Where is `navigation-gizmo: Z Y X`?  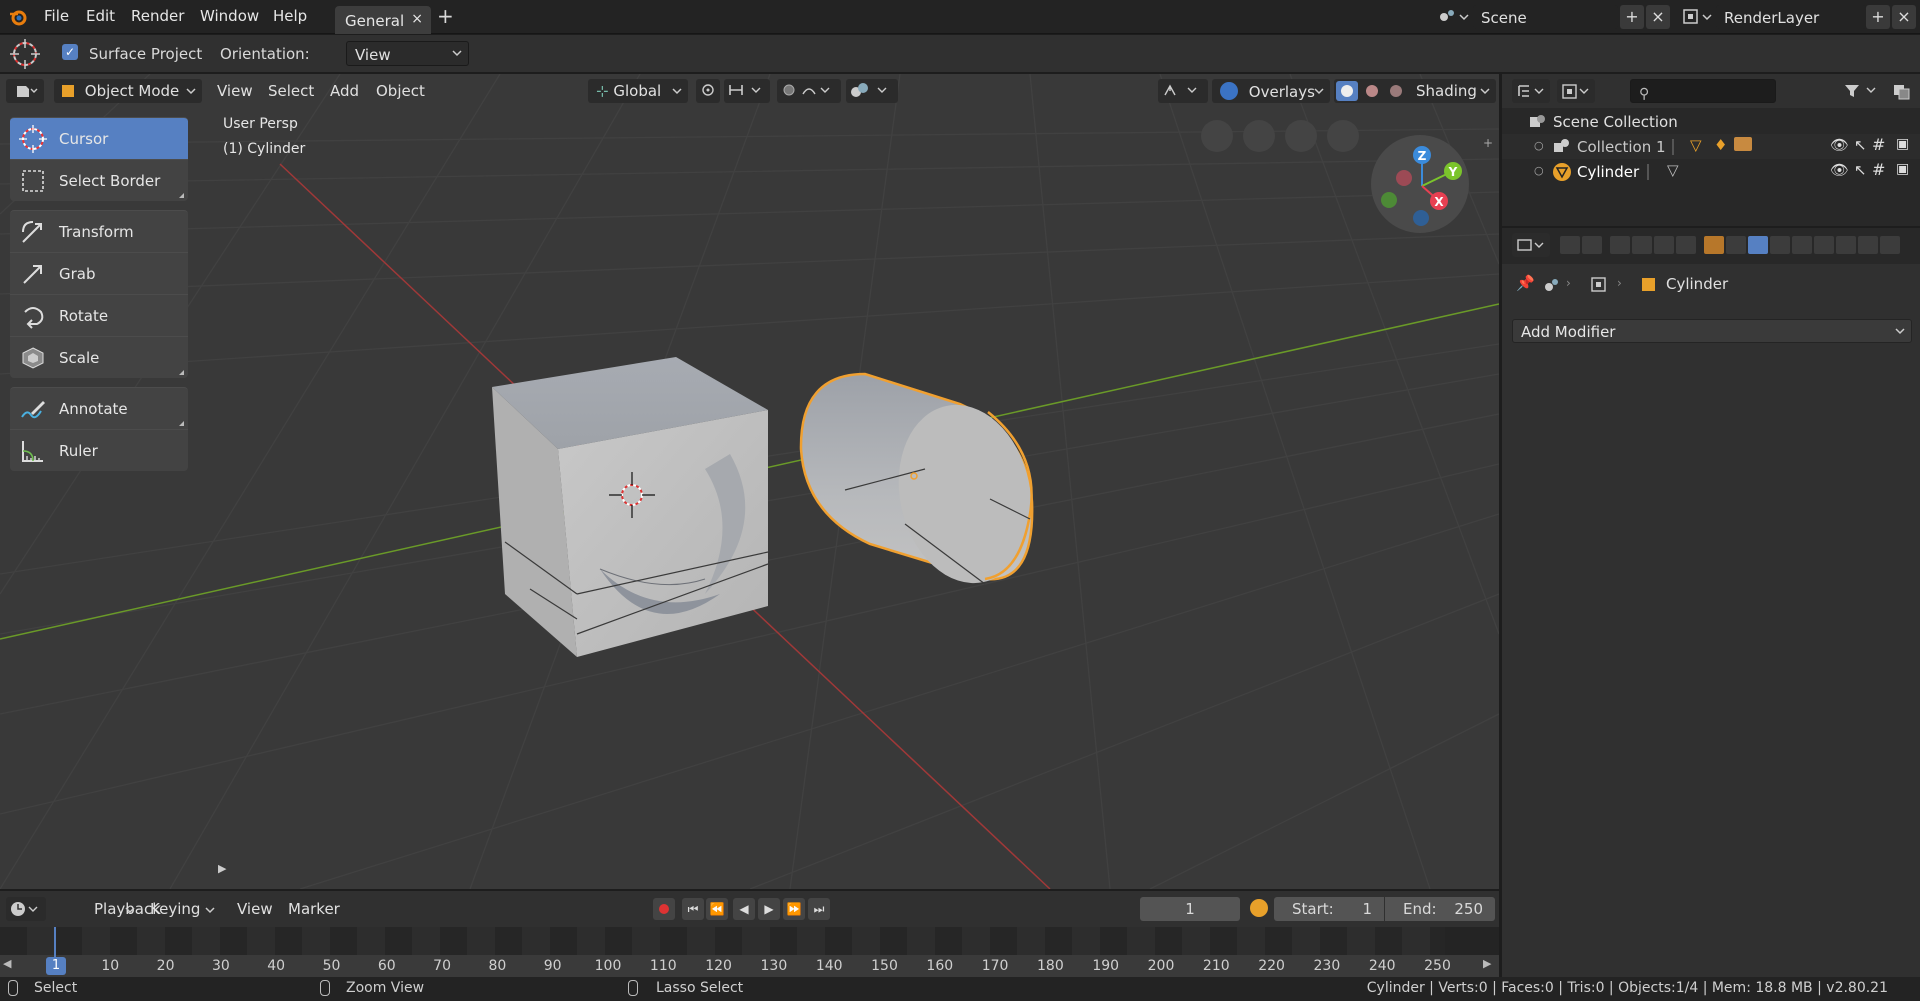
navigation-gizmo: Z Y X is located at coordinates (1420, 184).